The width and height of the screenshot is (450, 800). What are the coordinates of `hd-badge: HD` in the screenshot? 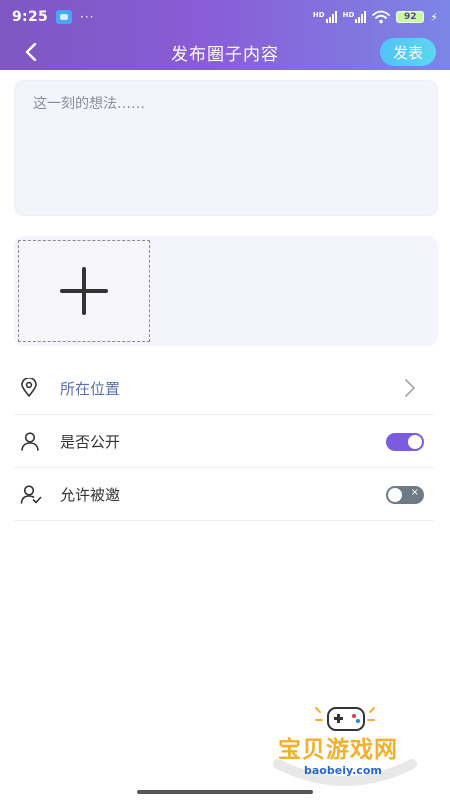 It's located at (318, 15).